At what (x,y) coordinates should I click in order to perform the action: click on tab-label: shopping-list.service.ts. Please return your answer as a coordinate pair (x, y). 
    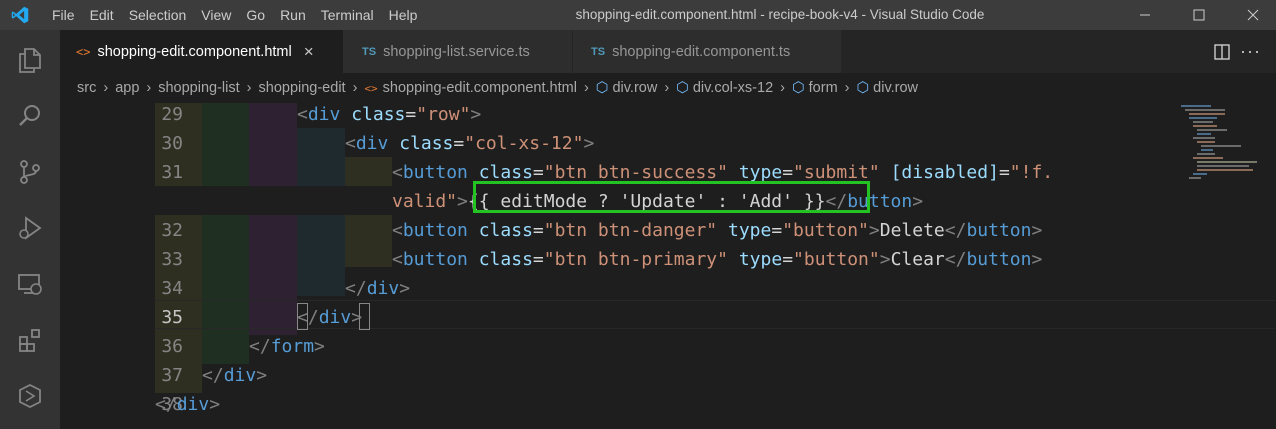
    Looking at the image, I should click on (456, 51).